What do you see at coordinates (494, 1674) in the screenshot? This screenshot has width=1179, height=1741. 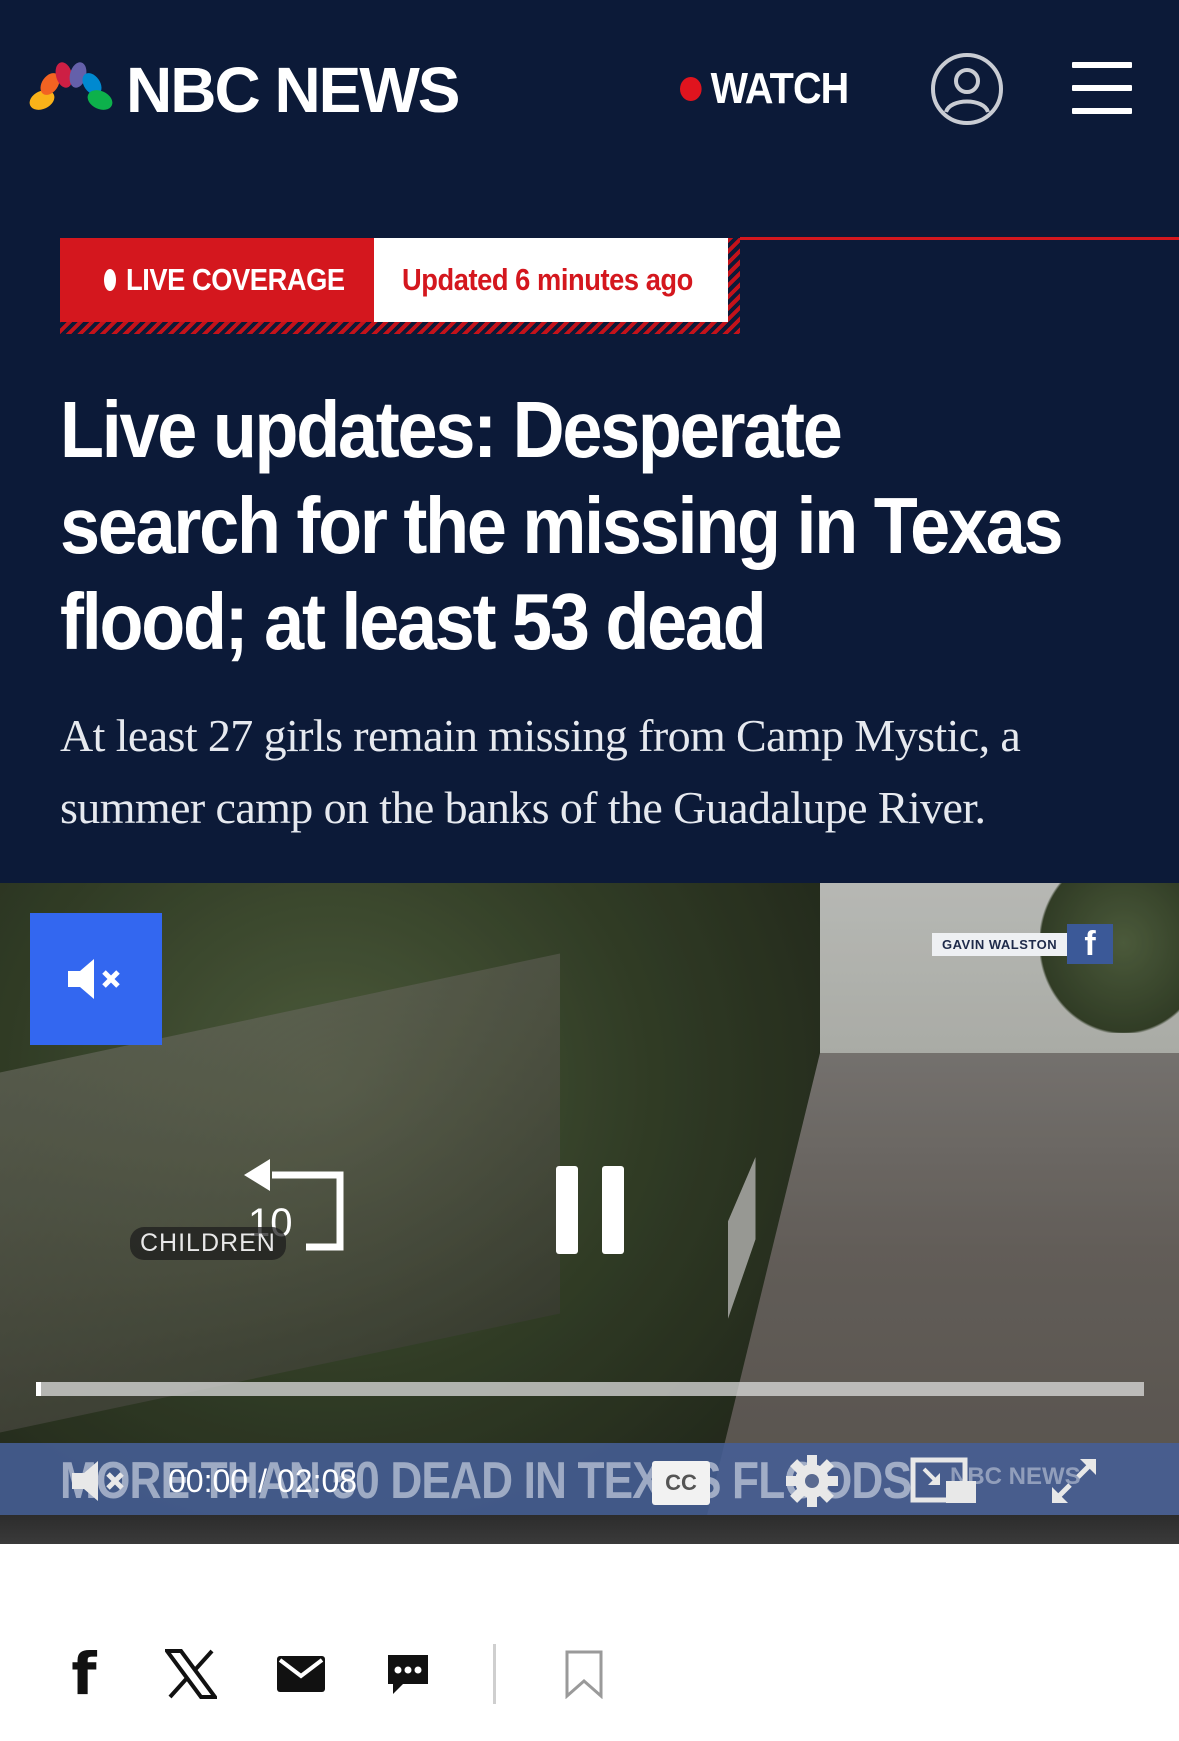 I see `share-divider` at bounding box center [494, 1674].